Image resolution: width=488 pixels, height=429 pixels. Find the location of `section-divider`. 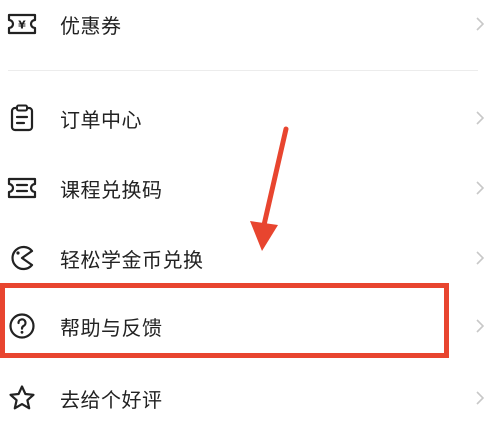

section-divider is located at coordinates (243, 70).